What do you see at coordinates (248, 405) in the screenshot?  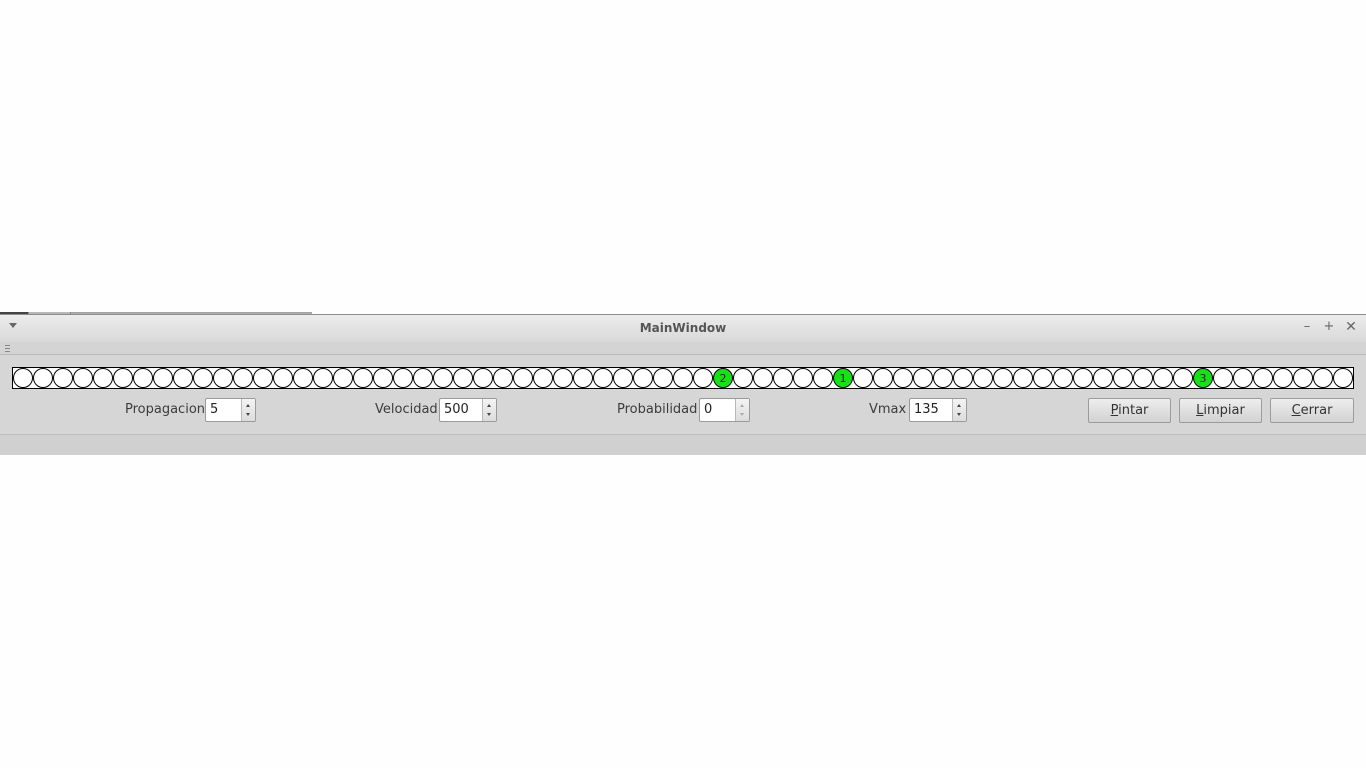 I see `propagacion-up-icon` at bounding box center [248, 405].